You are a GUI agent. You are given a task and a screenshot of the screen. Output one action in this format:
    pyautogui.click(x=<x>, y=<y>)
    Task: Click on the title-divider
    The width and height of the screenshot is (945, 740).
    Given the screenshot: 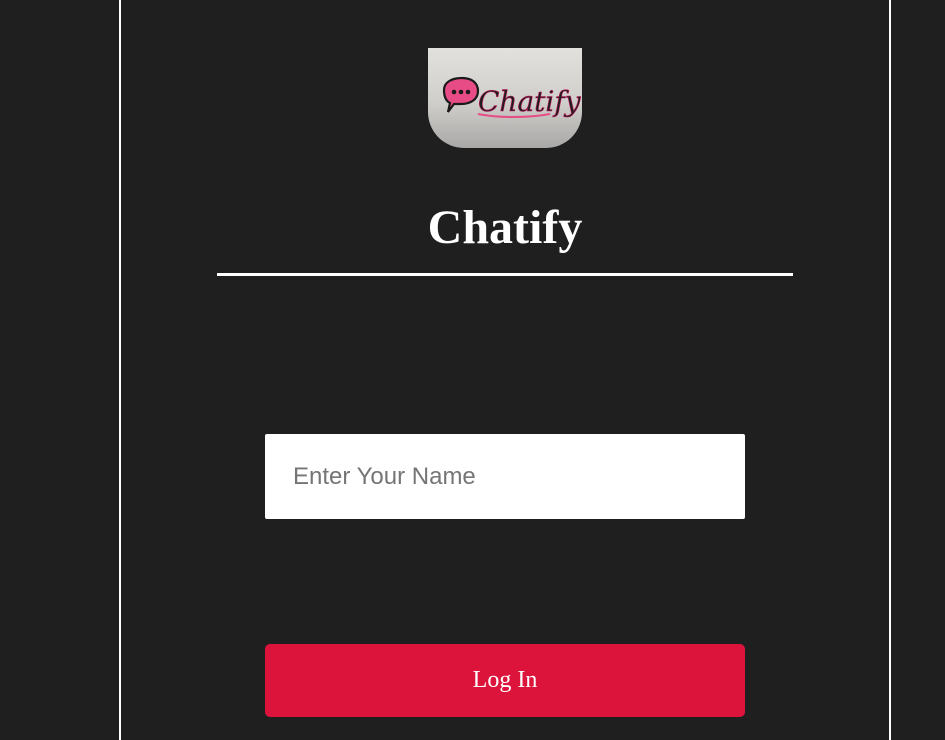 What is the action you would take?
    pyautogui.click(x=505, y=274)
    